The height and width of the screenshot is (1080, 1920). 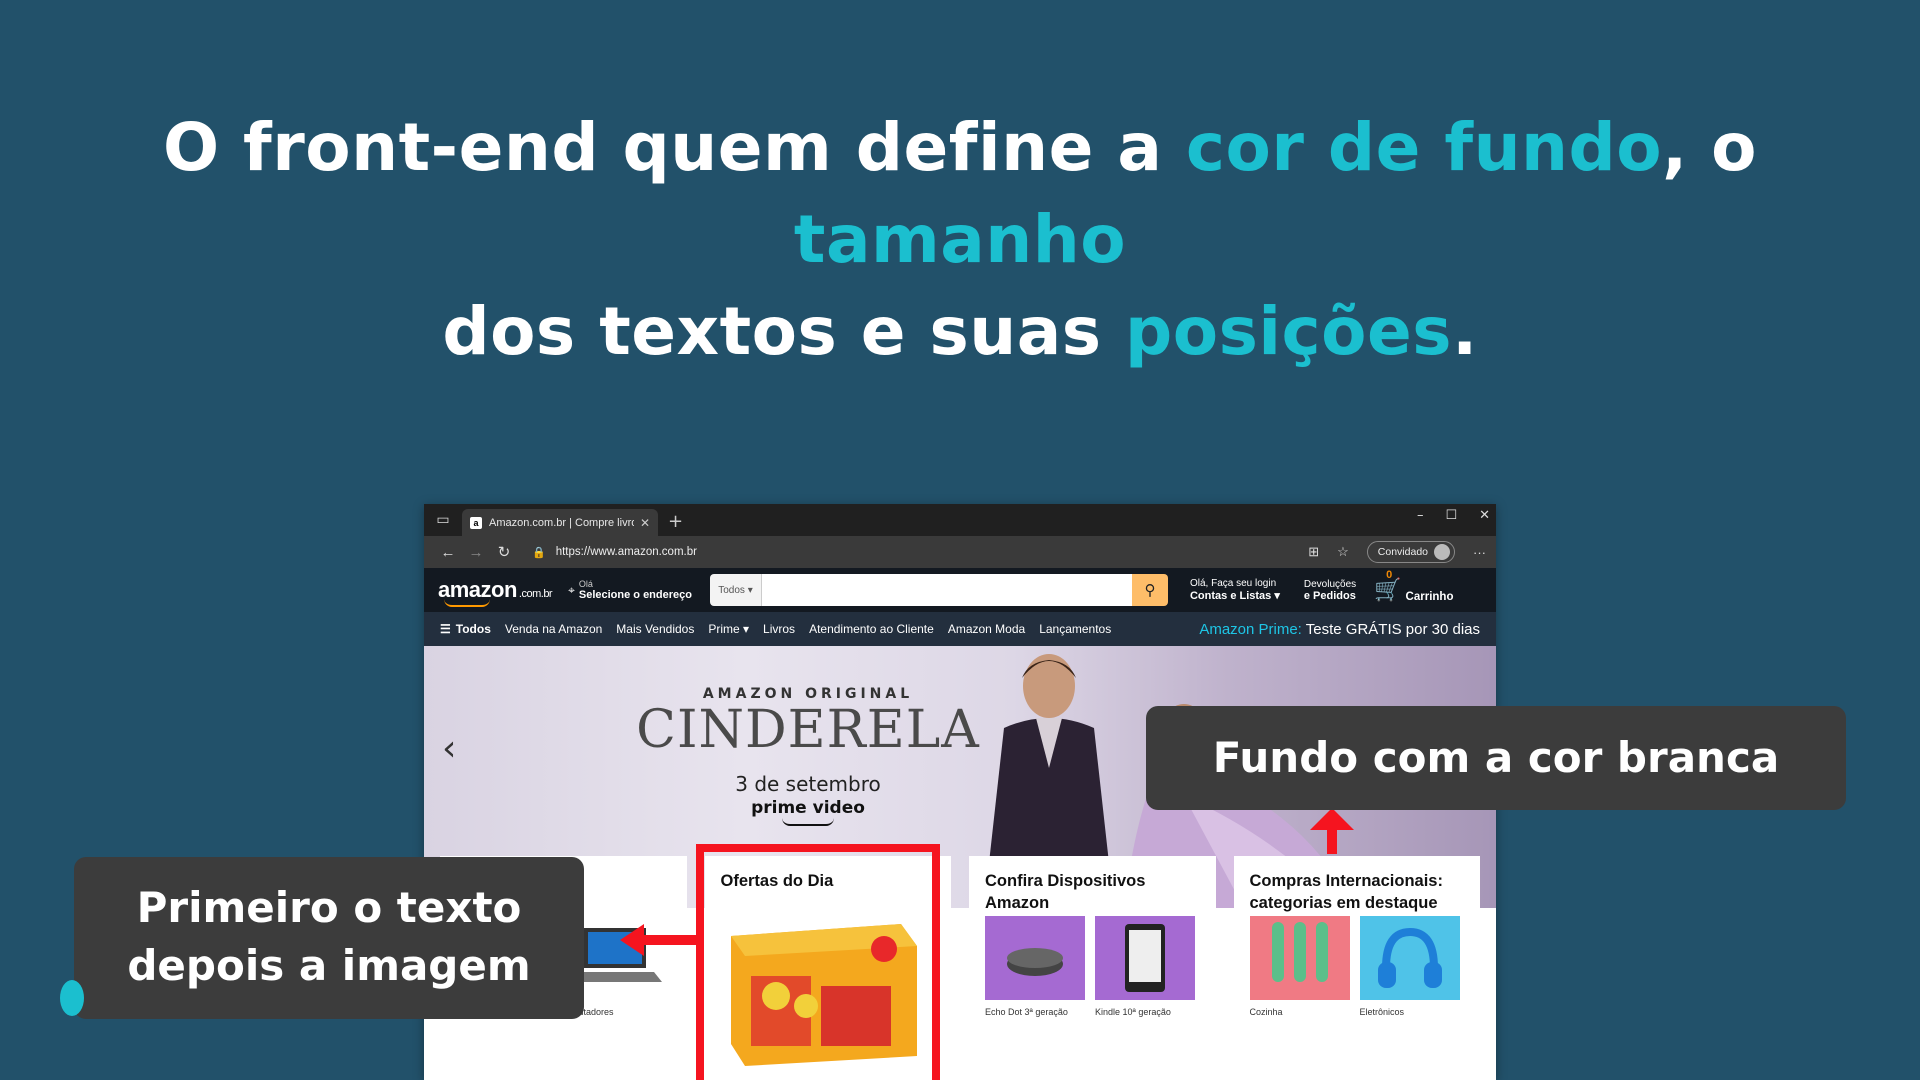 What do you see at coordinates (1410, 552) in the screenshot?
I see `profile-button: Convidado` at bounding box center [1410, 552].